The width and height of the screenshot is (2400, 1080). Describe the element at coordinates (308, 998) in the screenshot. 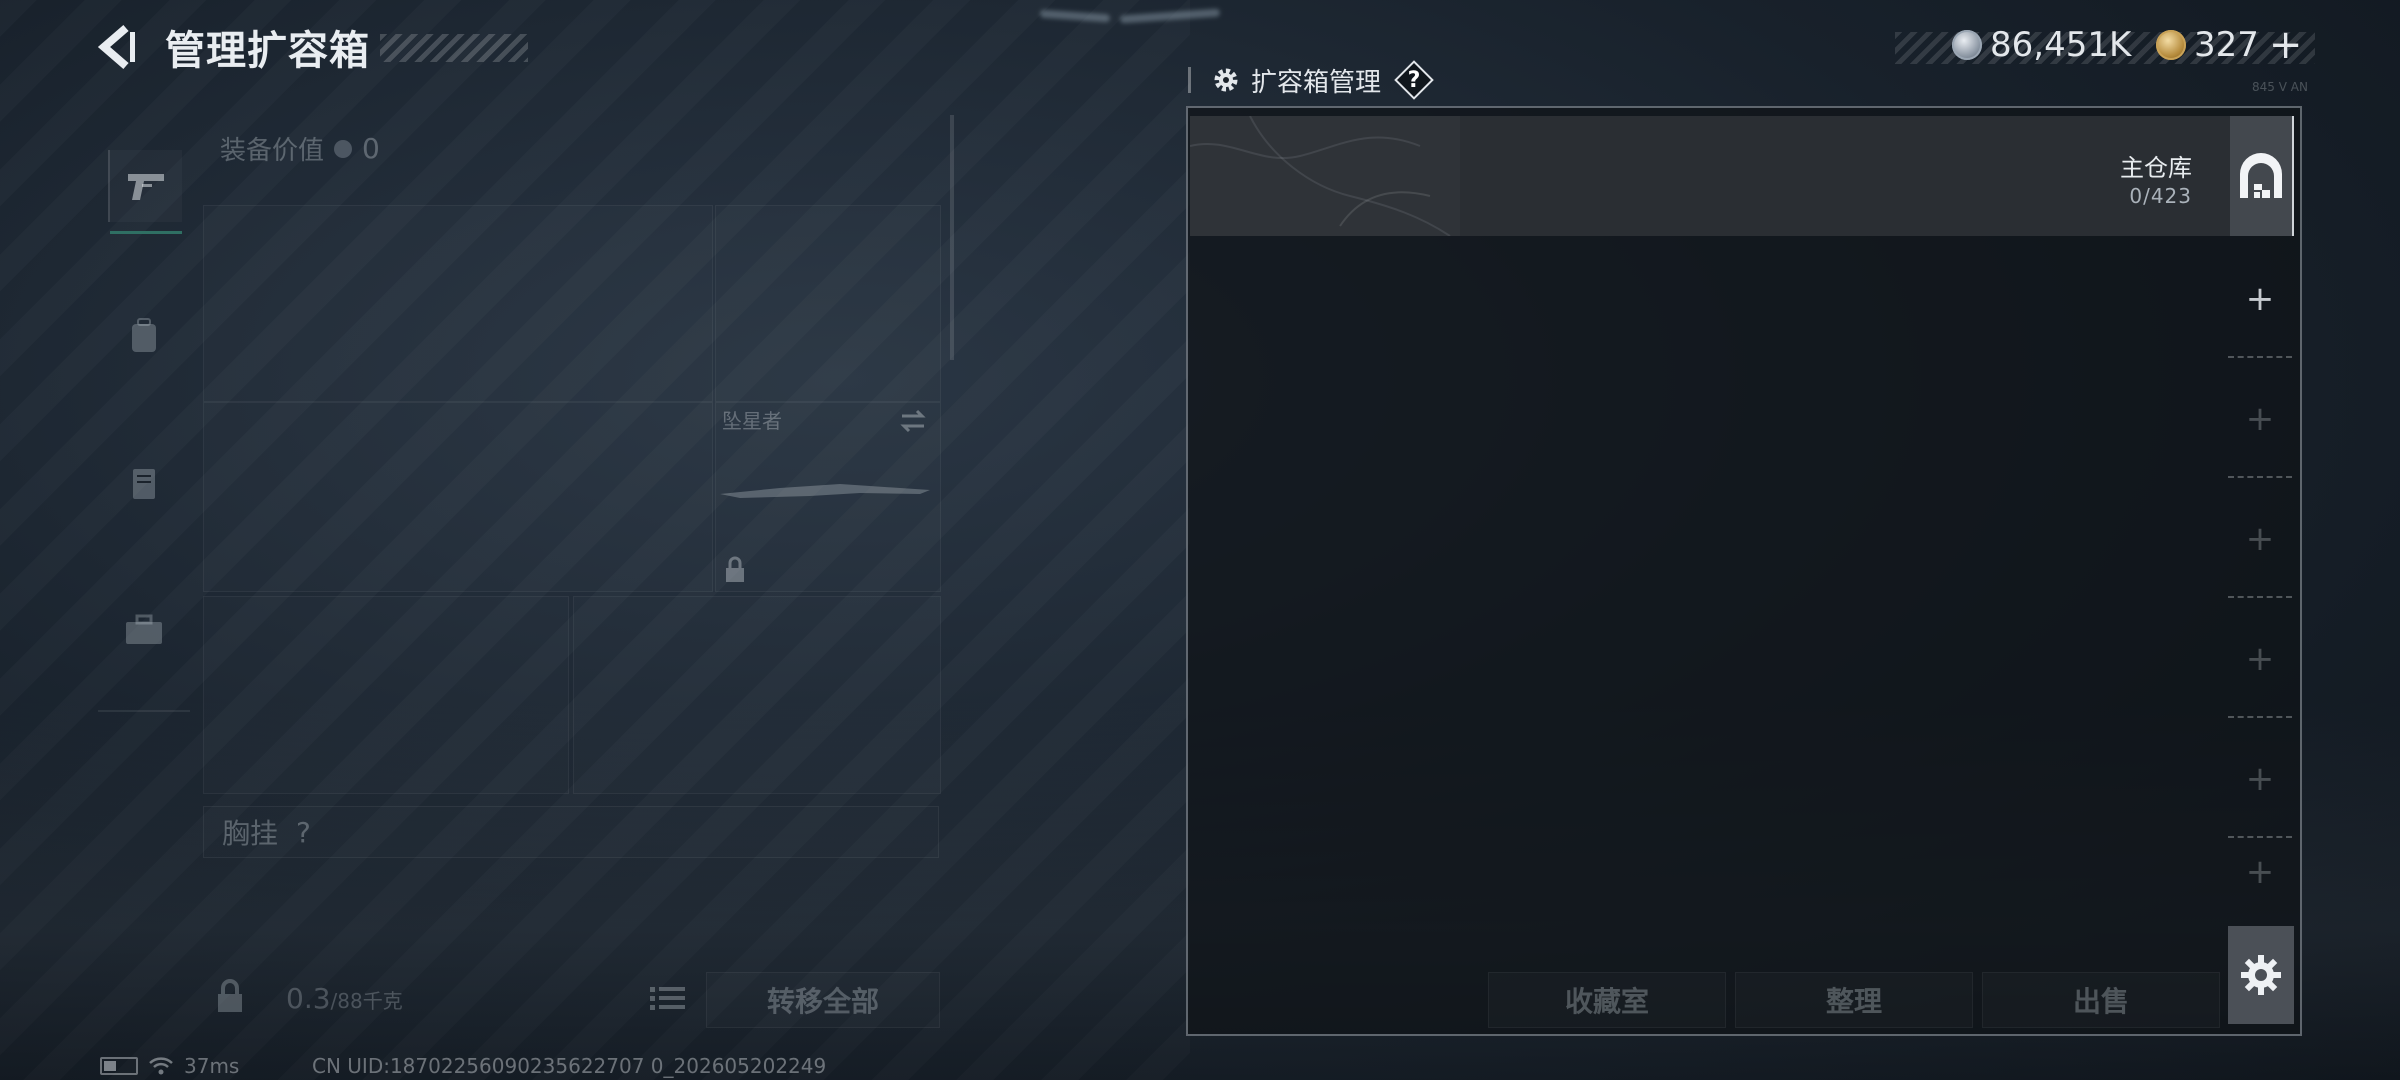

I see `weight-value: 0.3` at that location.